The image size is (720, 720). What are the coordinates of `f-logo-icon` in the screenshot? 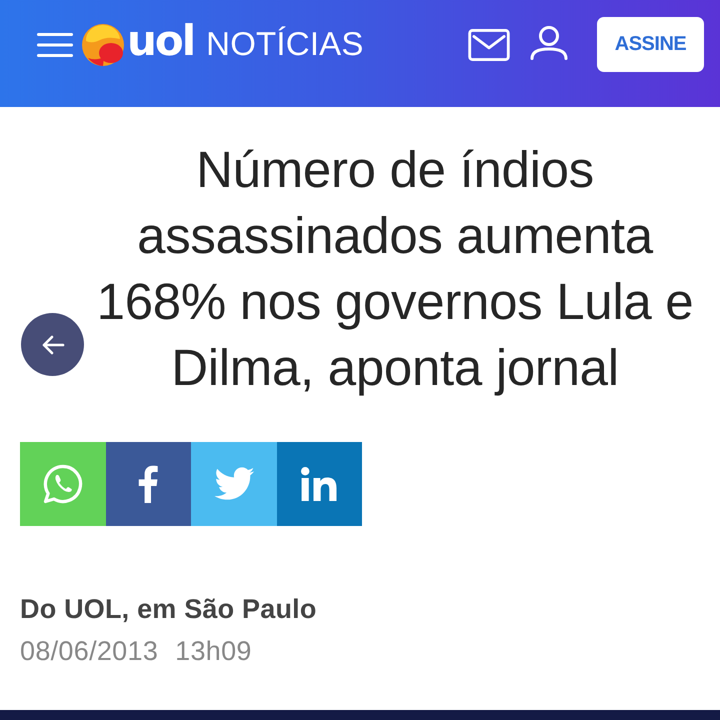 It's located at (148, 484).